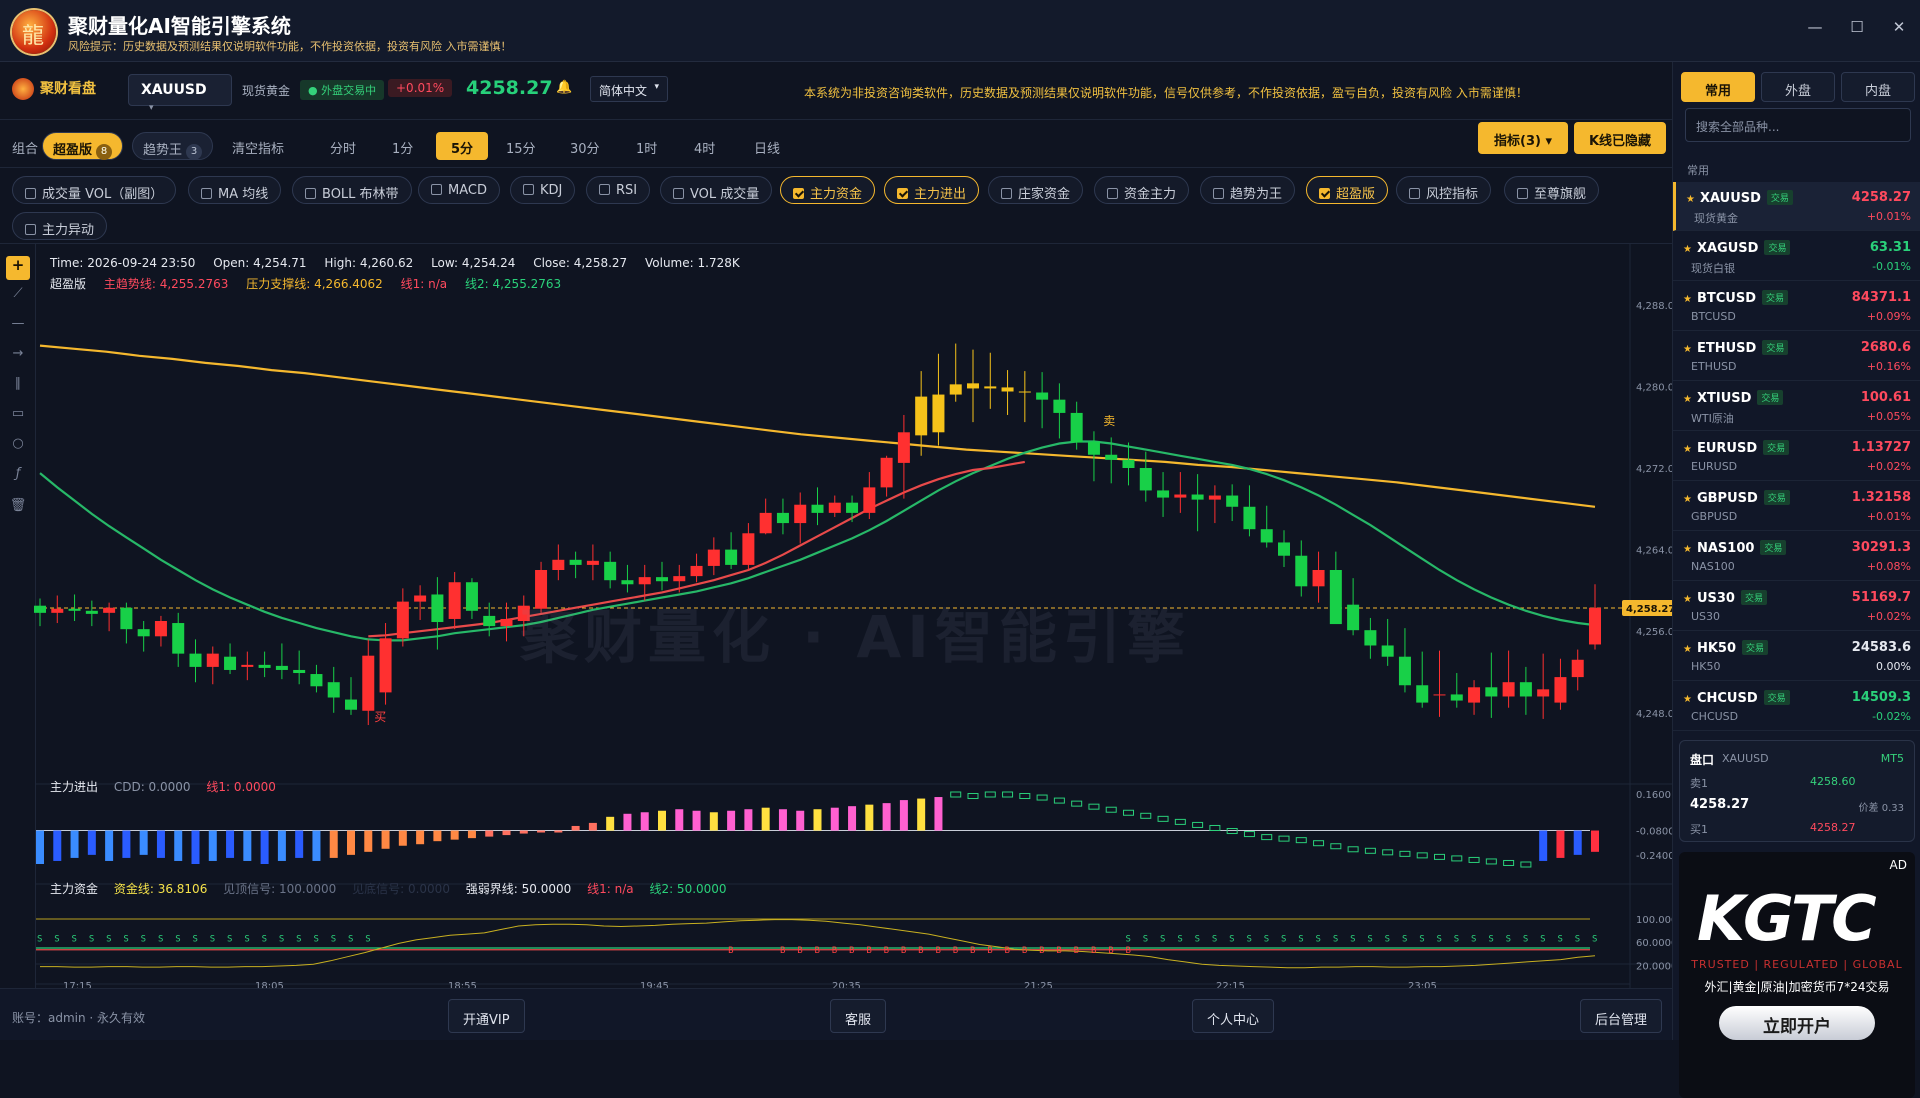 This screenshot has width=1920, height=1098. Describe the element at coordinates (828, 190) in the screenshot. I see `indicator-toggle-7: 主力资金` at that location.